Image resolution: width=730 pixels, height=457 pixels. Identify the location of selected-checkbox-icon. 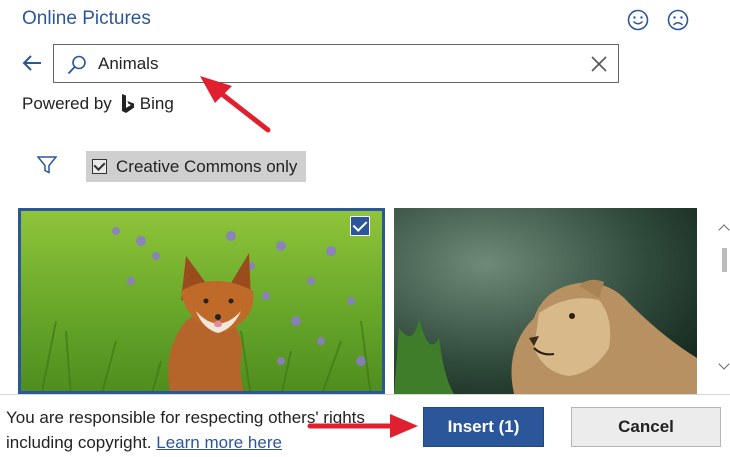
(360, 226).